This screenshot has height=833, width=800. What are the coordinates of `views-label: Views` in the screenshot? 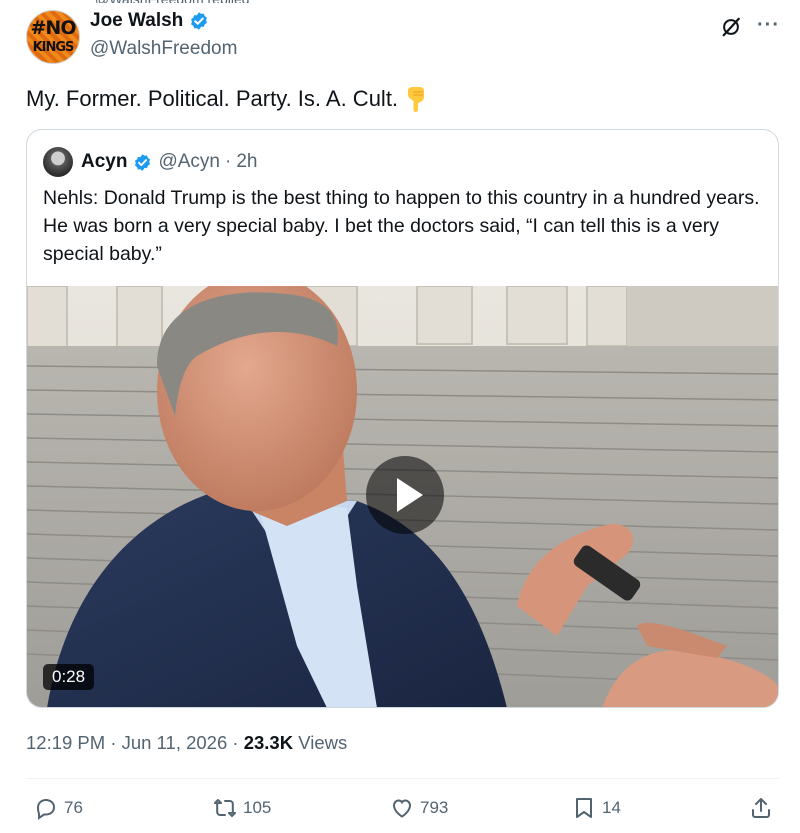 It's located at (323, 742).